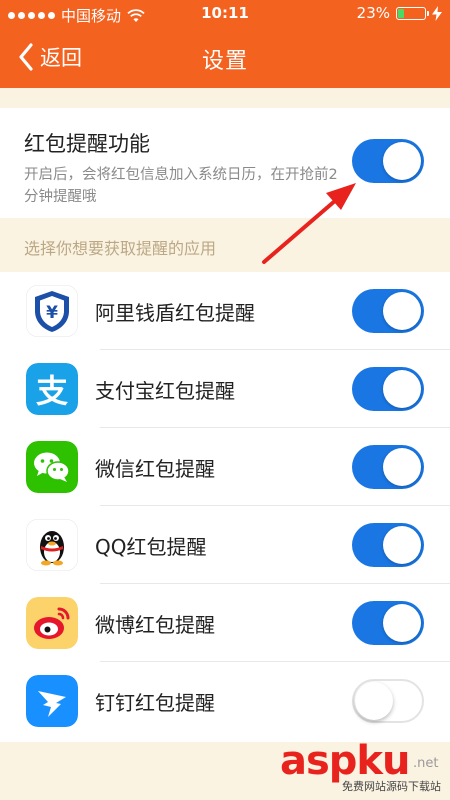 Image resolution: width=450 pixels, height=800 pixels. What do you see at coordinates (181, 186) in the screenshot?
I see `setting-description: 开启后，会将红包信息加入系统日历，在开抢前2分钟提醒哦` at bounding box center [181, 186].